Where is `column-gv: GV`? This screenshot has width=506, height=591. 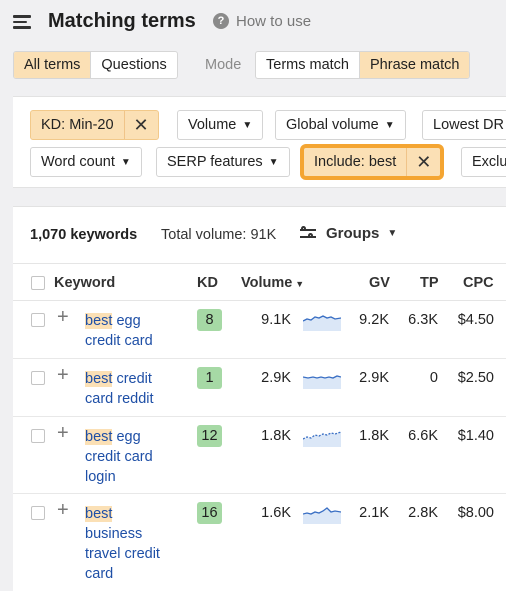 column-gv: GV is located at coordinates (379, 283).